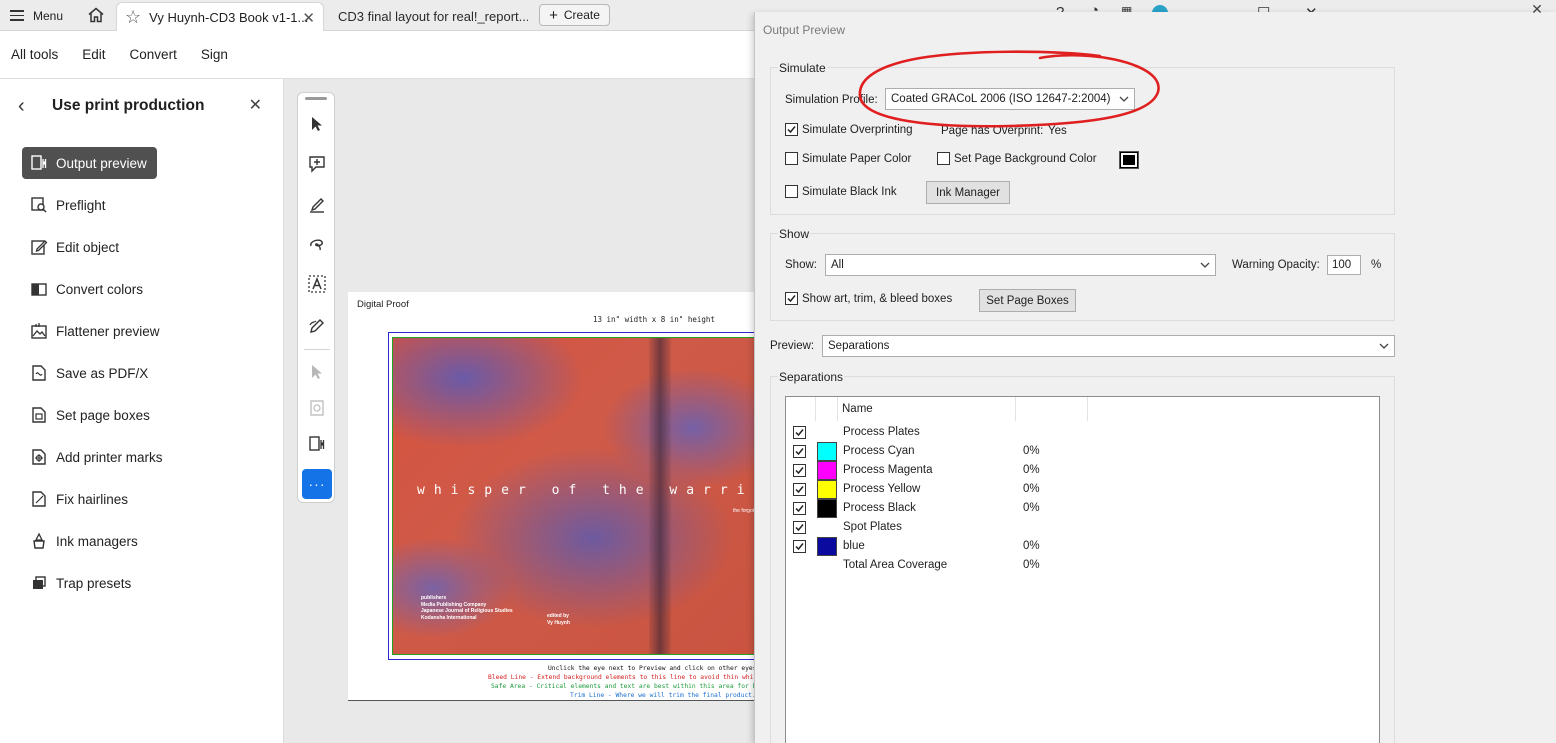 This screenshot has height=743, width=1556. Describe the element at coordinates (558, 619) in the screenshot. I see `cover-editor: edited by Vy Huynh` at that location.